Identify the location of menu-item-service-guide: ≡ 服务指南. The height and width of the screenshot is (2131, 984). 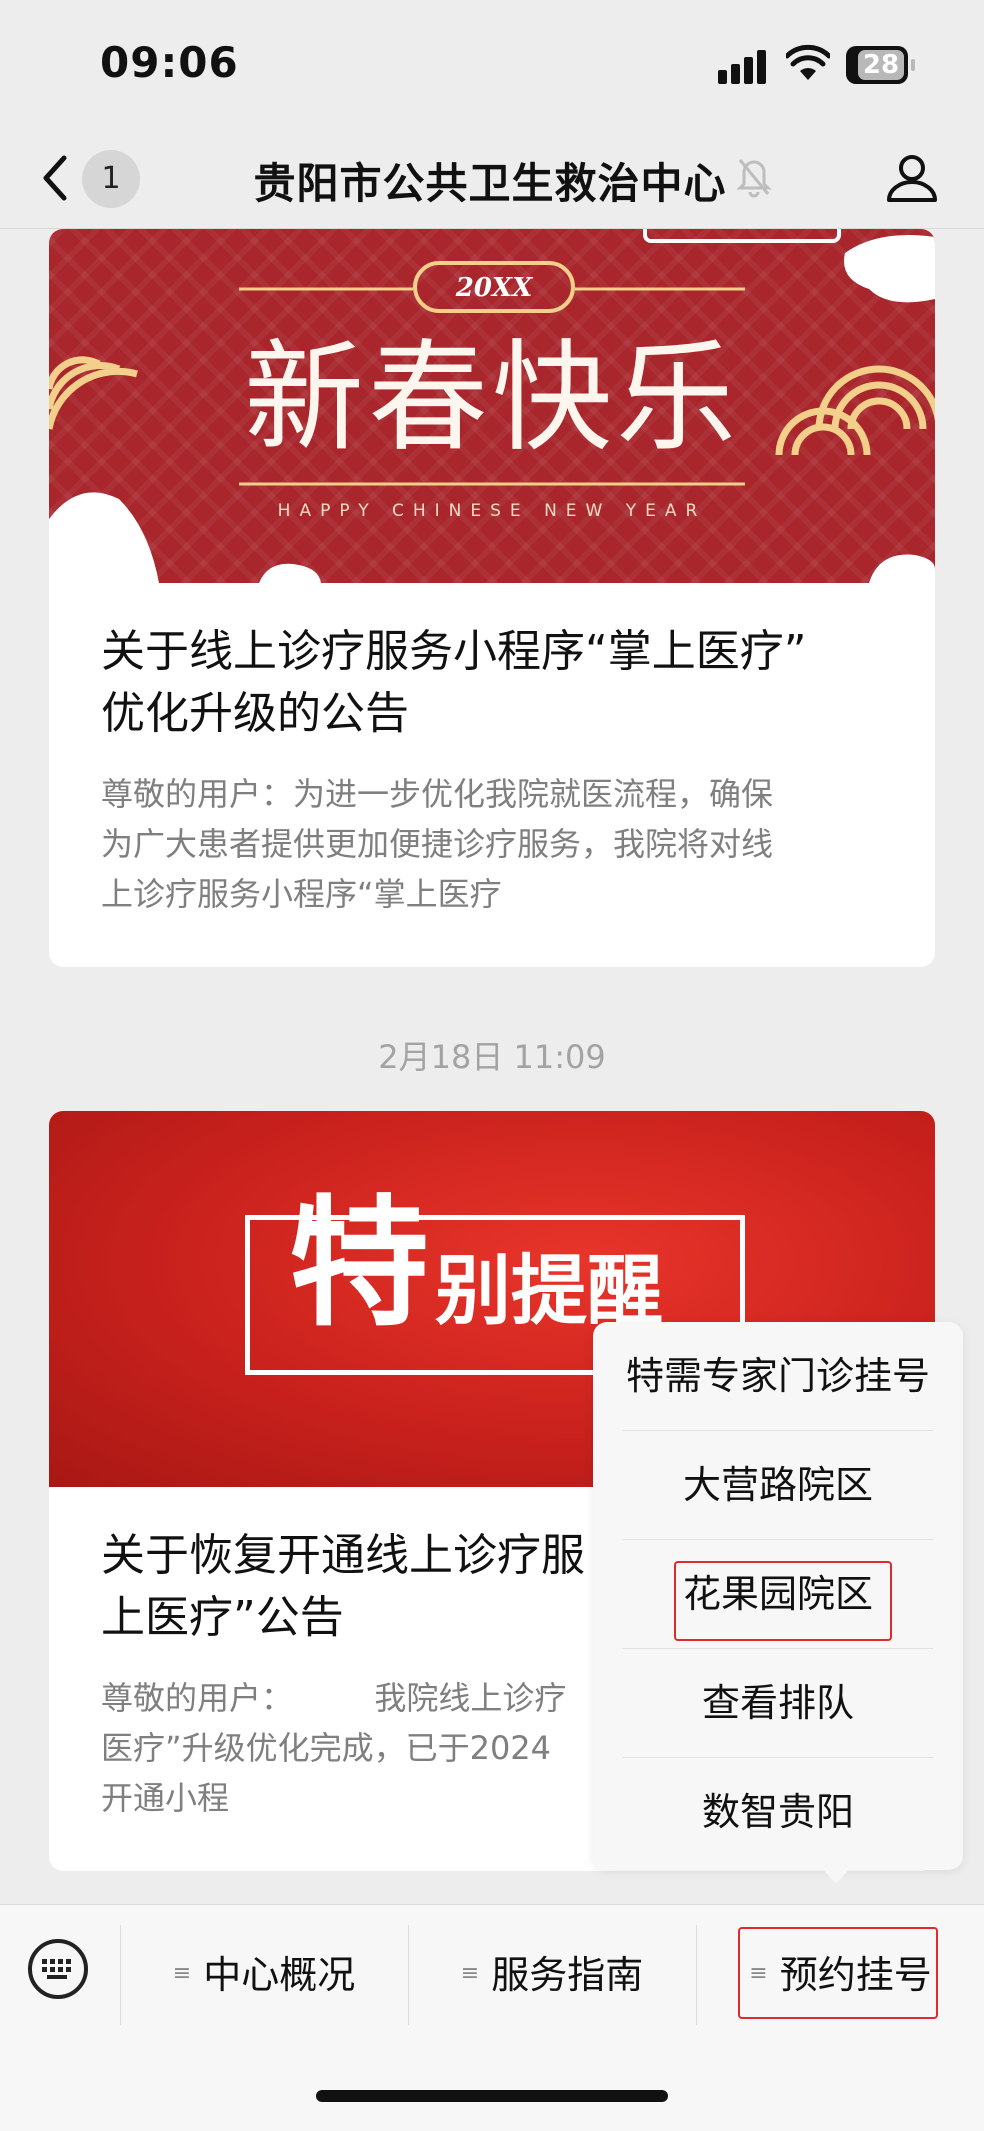
(552, 1975).